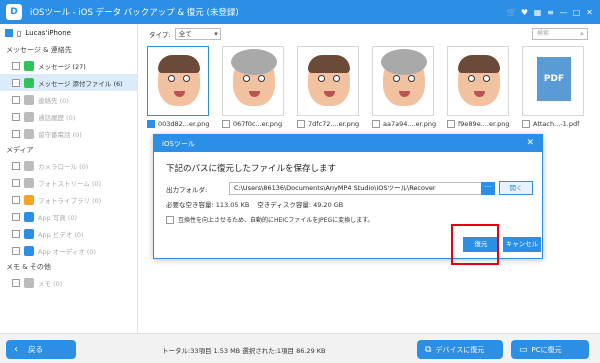 Image resolution: width=600 pixels, height=363 pixels. What do you see at coordinates (68, 65) in the screenshot?
I see `sidebar-item: メッセージ (27)` at bounding box center [68, 65].